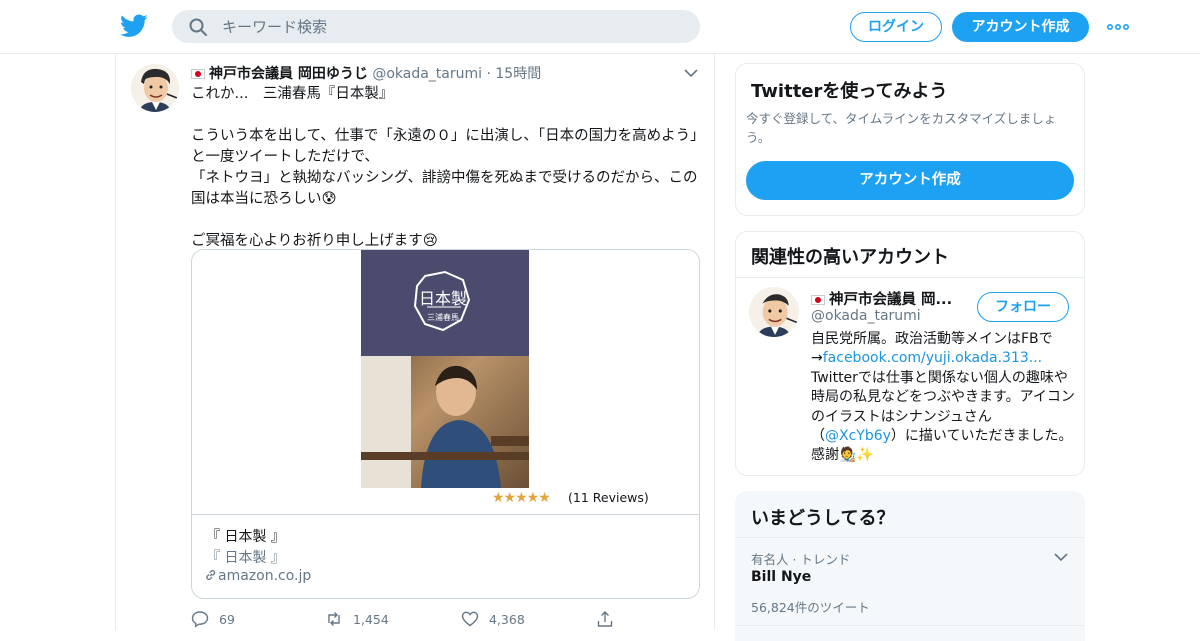  What do you see at coordinates (810, 607) in the screenshot?
I see `trend-tweet-count: 56,824件のツイート` at bounding box center [810, 607].